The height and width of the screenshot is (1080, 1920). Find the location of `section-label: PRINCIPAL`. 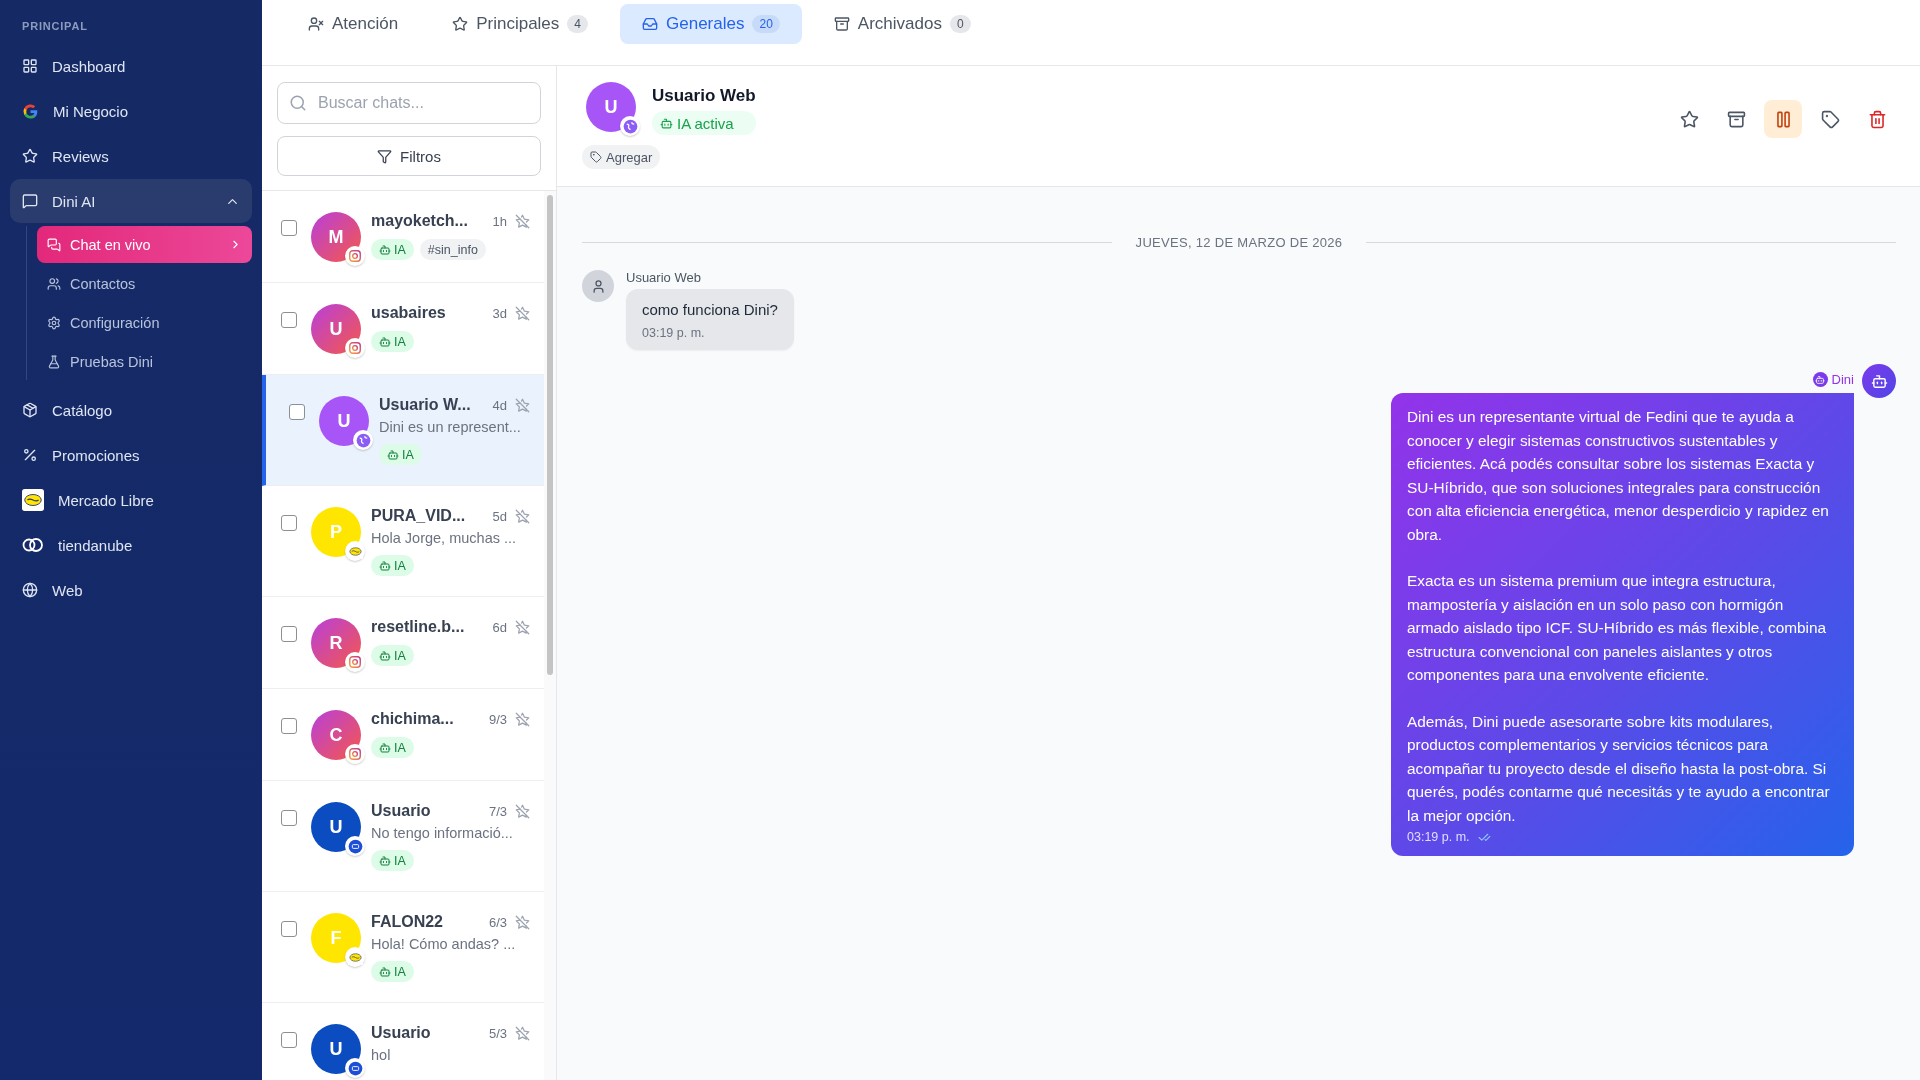

section-label: PRINCIPAL is located at coordinates (55, 26).